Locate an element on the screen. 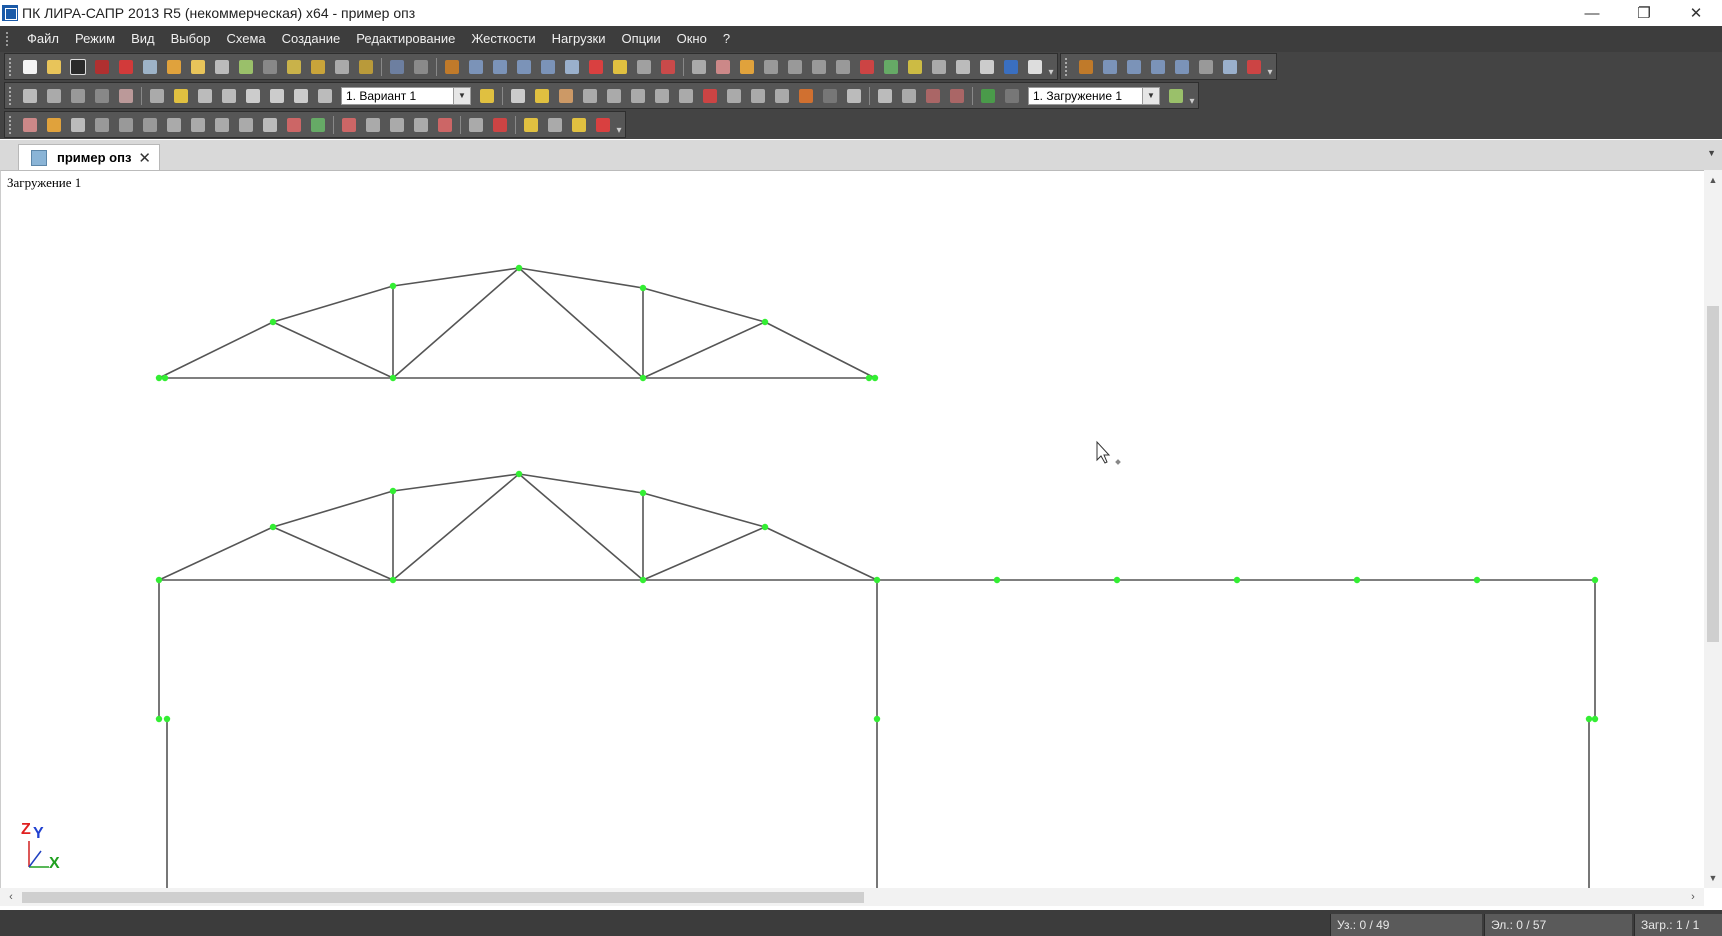  node-table-icon is located at coordinates (373, 125).